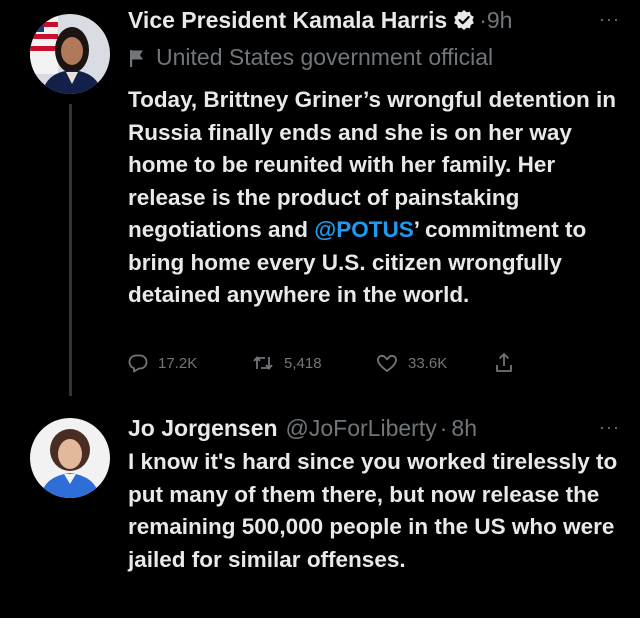  I want to click on tweet-header: Jo Jorgensen @JoForLiberty · 8h, so click(302, 428).